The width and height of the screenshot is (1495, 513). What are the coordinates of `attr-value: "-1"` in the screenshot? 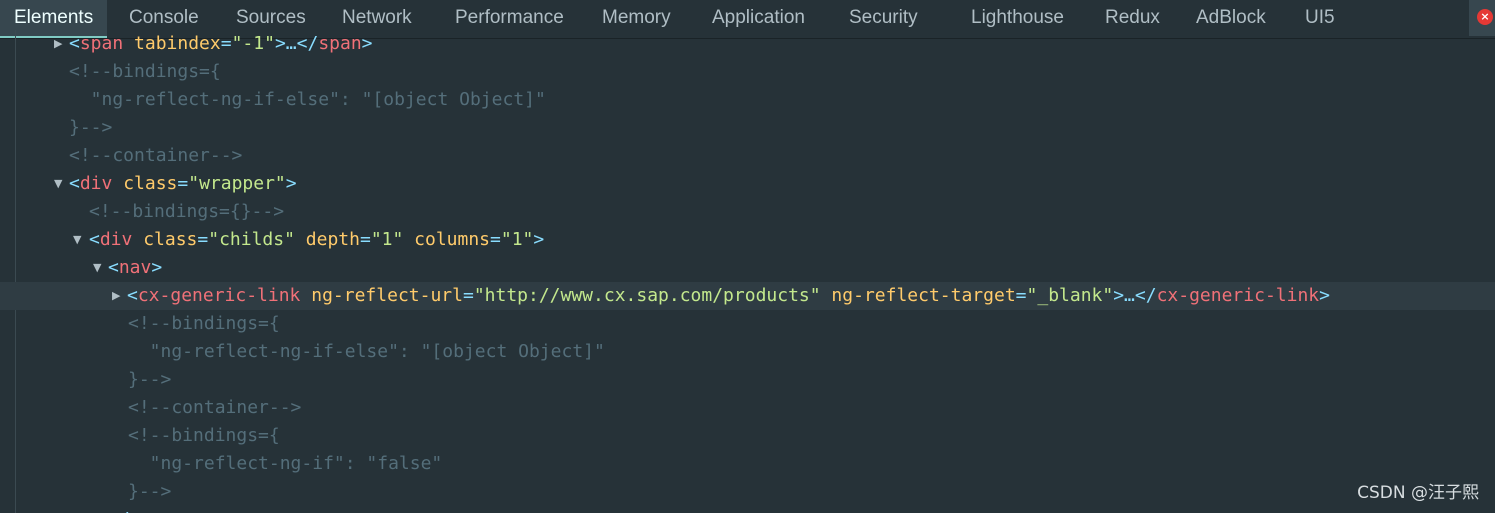 It's located at (253, 43).